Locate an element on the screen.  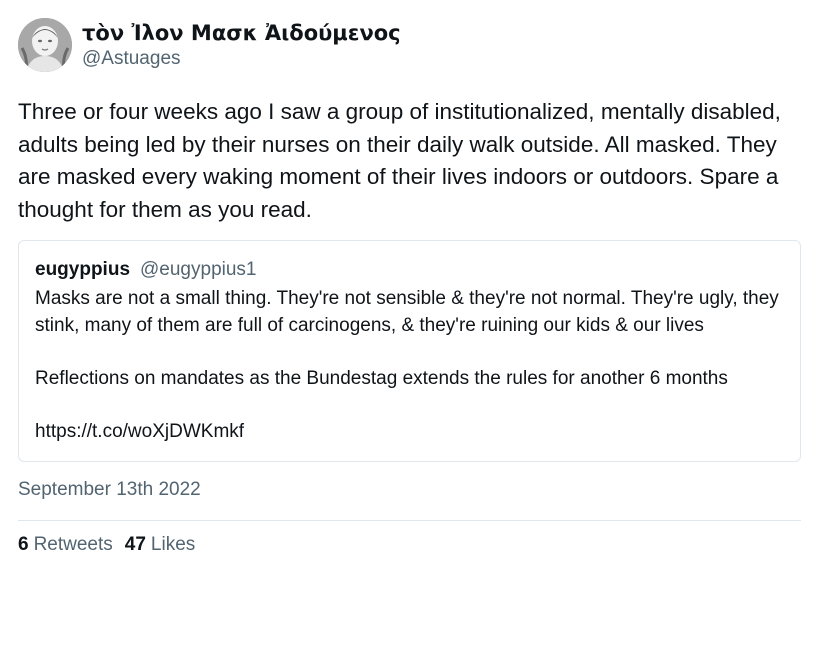
quoted-link: https://t.co/woXjDWKmkf is located at coordinates (409, 431).